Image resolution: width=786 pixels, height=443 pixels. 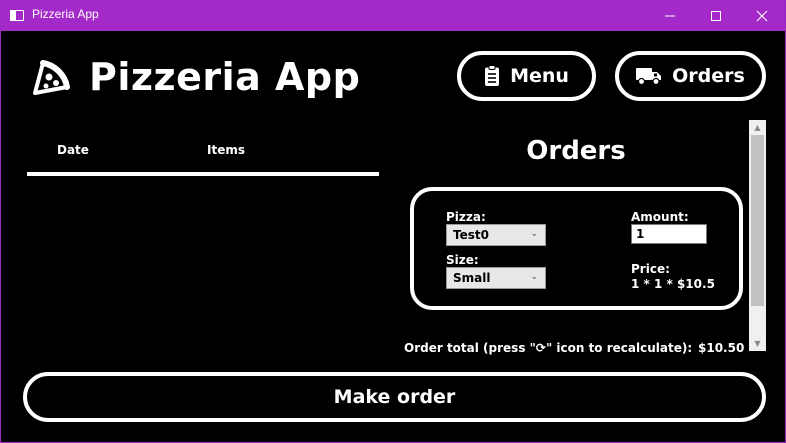 What do you see at coordinates (660, 217) in the screenshot?
I see `amount-label: Amount:` at bounding box center [660, 217].